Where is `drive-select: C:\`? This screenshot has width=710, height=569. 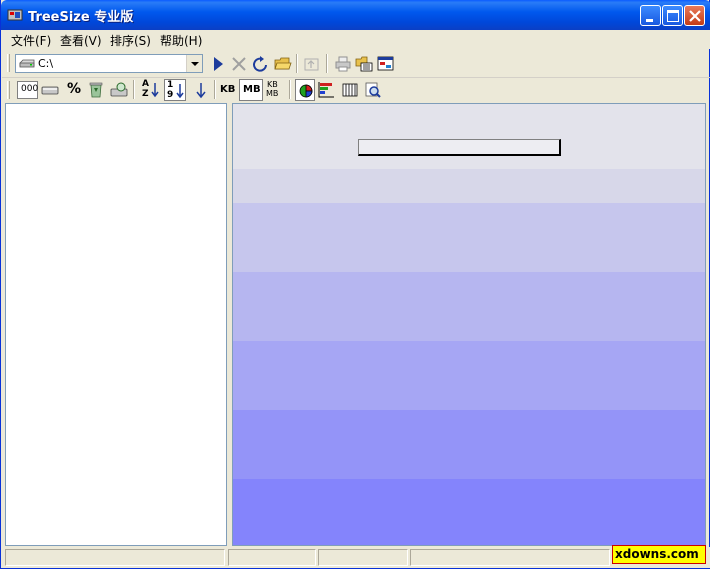 drive-select: C:\ is located at coordinates (109, 63).